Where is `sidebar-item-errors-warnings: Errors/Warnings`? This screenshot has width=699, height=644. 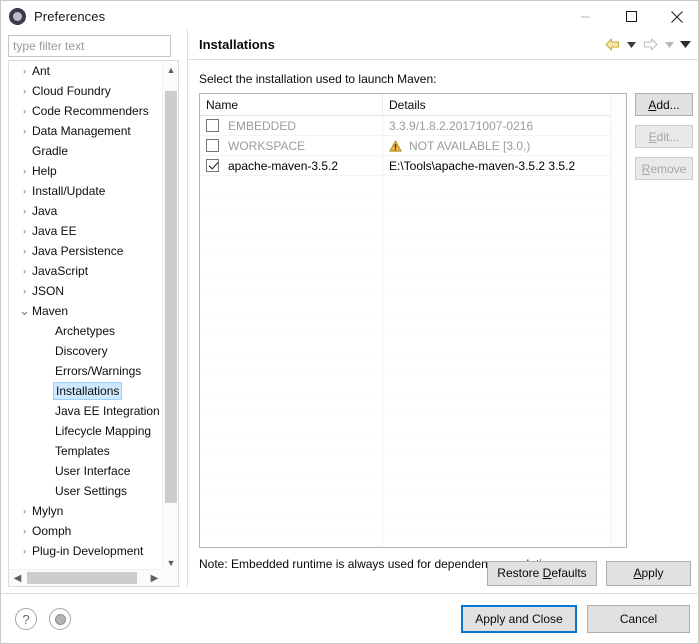
sidebar-item-errors-warnings: Errors/Warnings is located at coordinates (86, 371).